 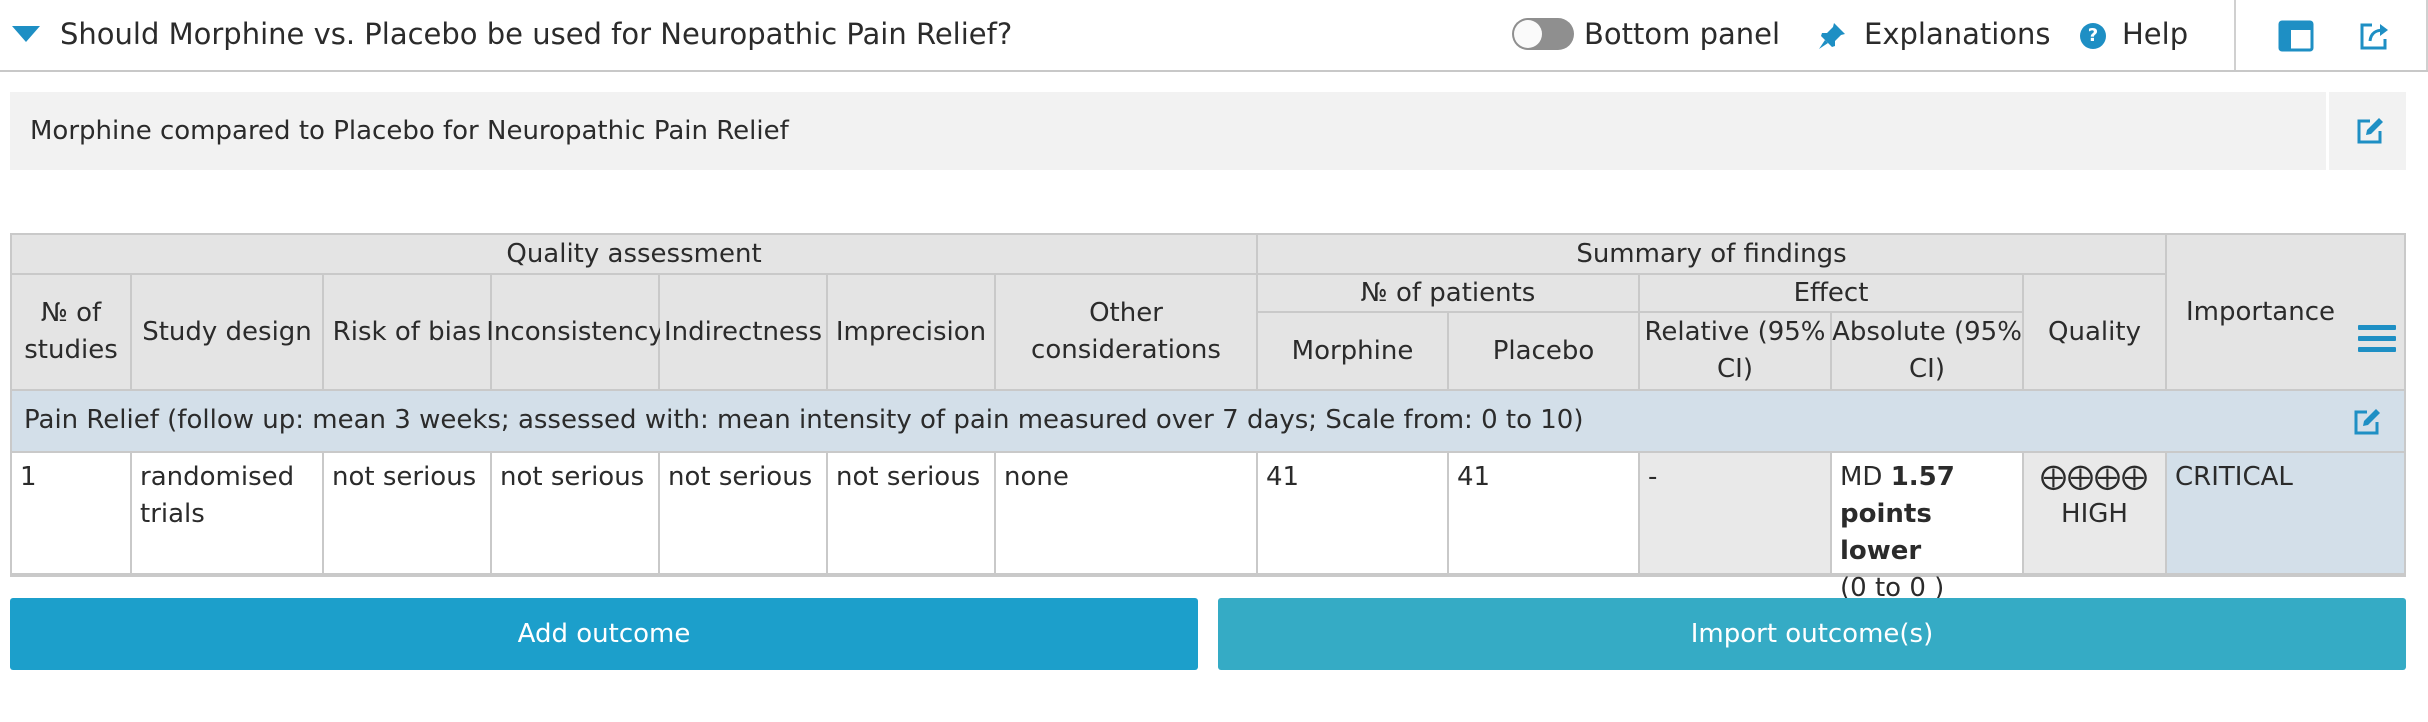 What do you see at coordinates (1682, 34) in the screenshot?
I see `bottom-panel-label: Bottom panel` at bounding box center [1682, 34].